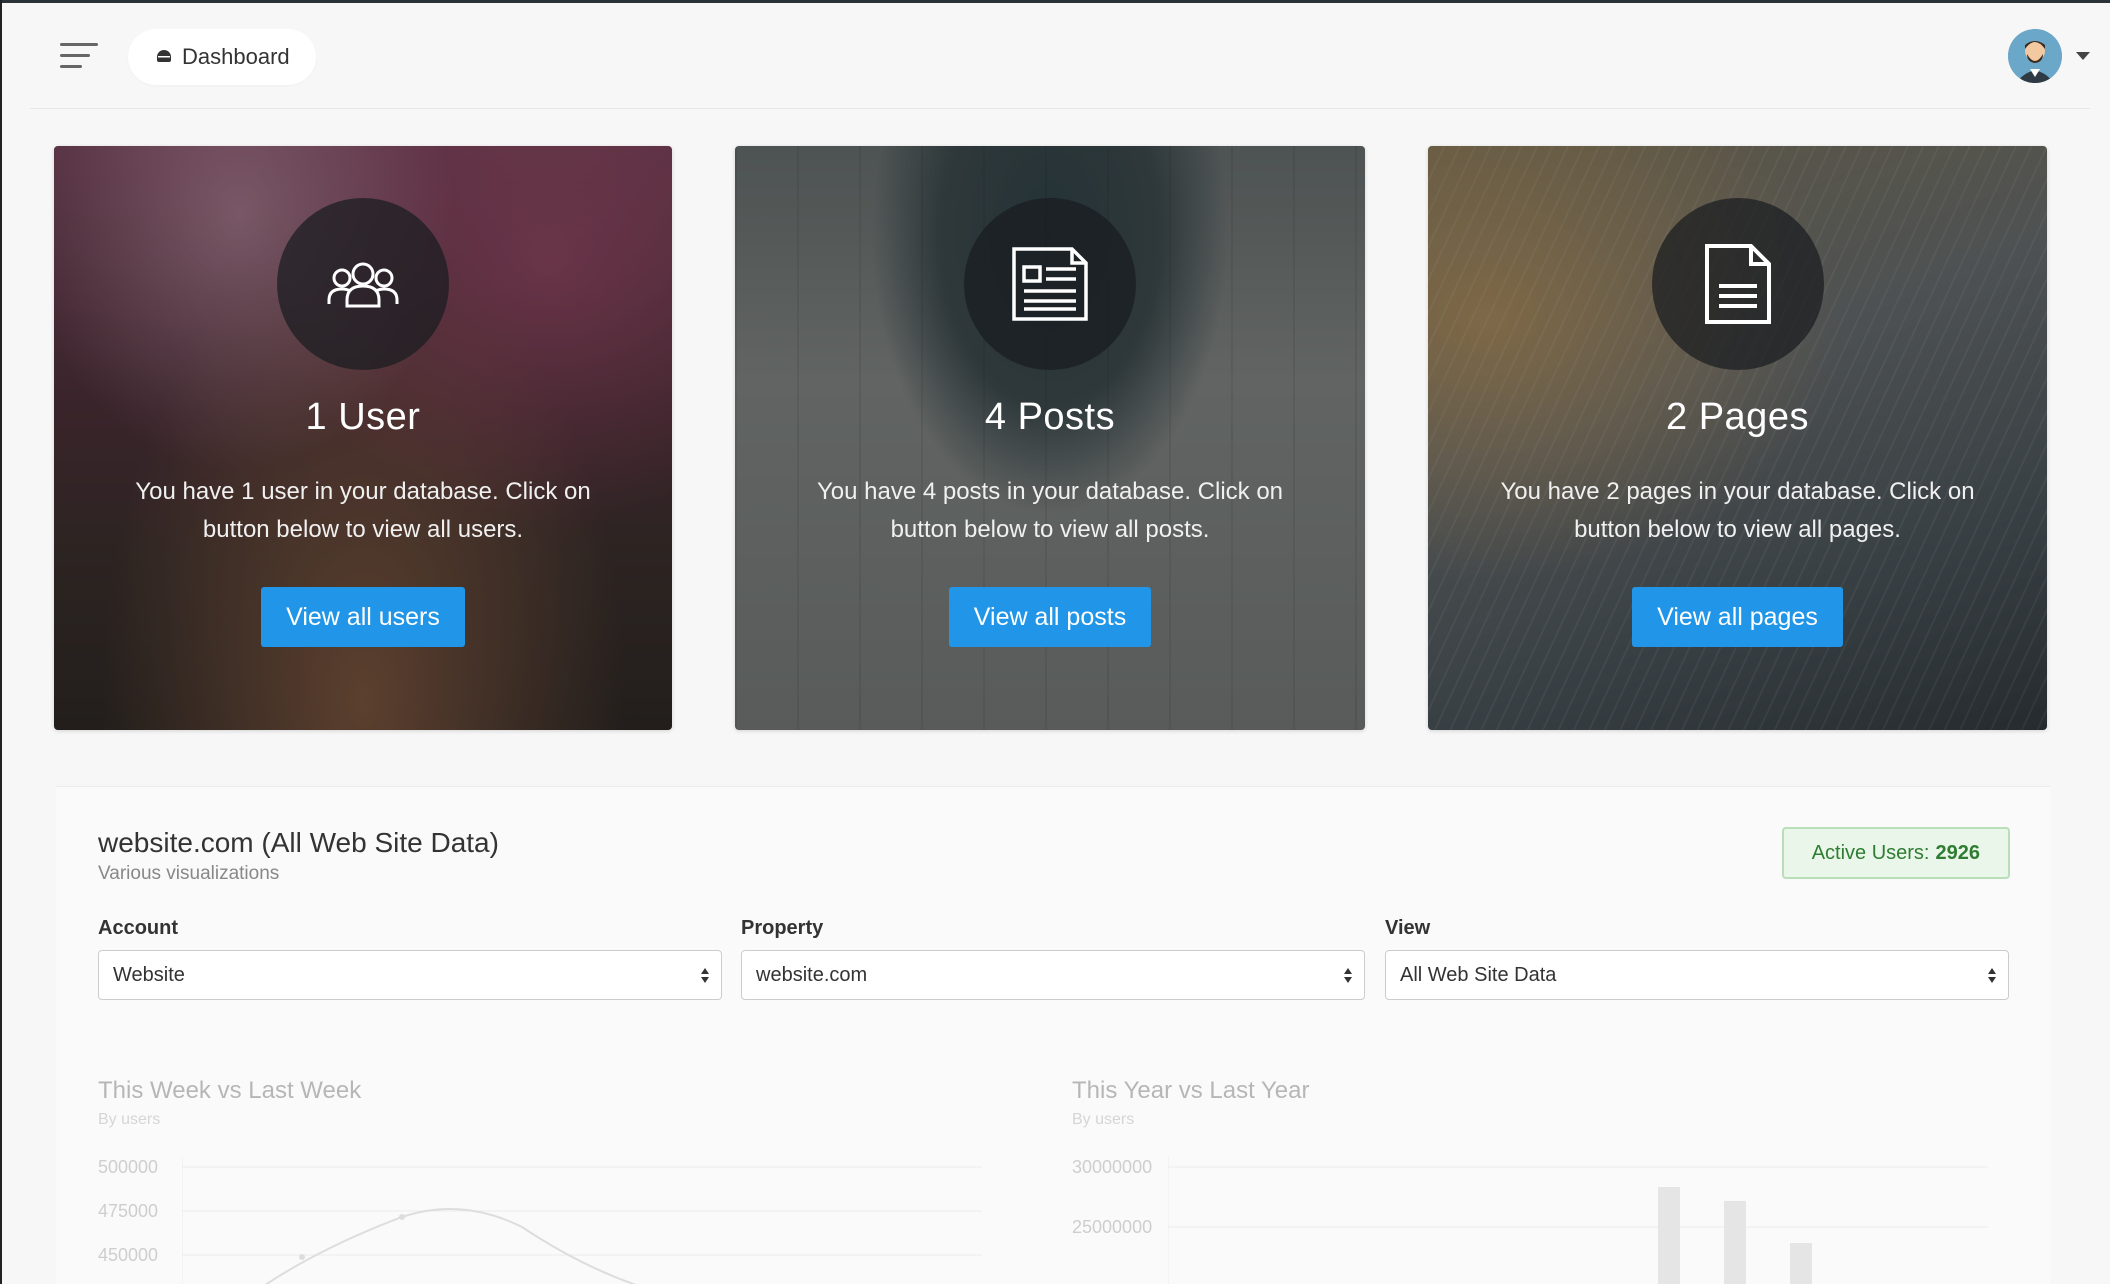  I want to click on newspaper-icon, so click(1050, 284).